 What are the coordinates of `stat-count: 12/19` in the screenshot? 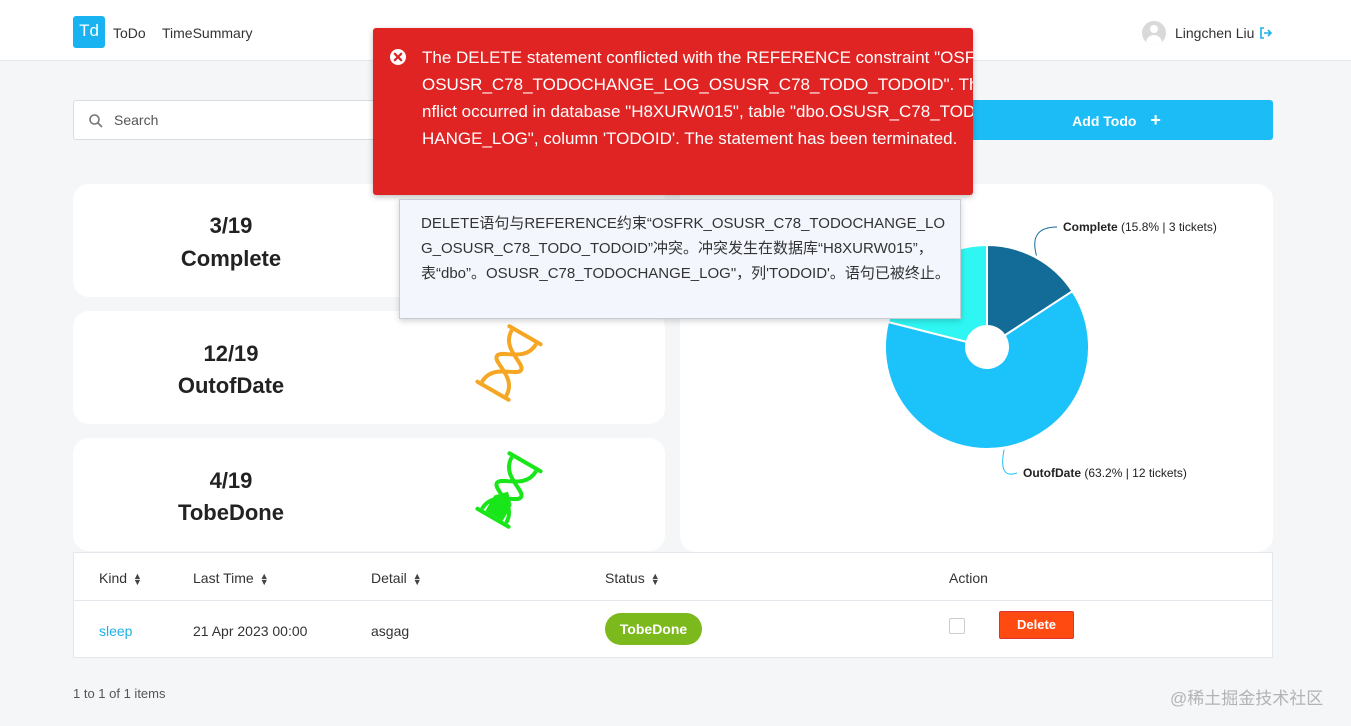 It's located at (231, 353).